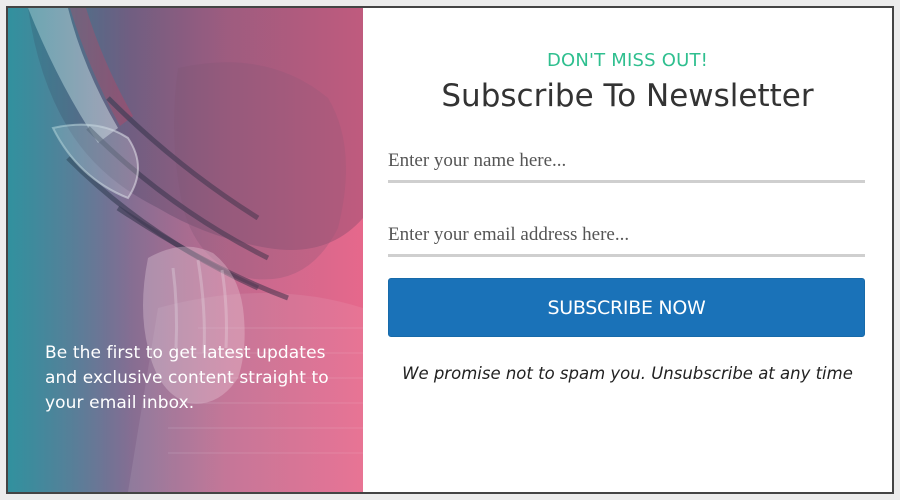  I want to click on name-input, so click(626, 162).